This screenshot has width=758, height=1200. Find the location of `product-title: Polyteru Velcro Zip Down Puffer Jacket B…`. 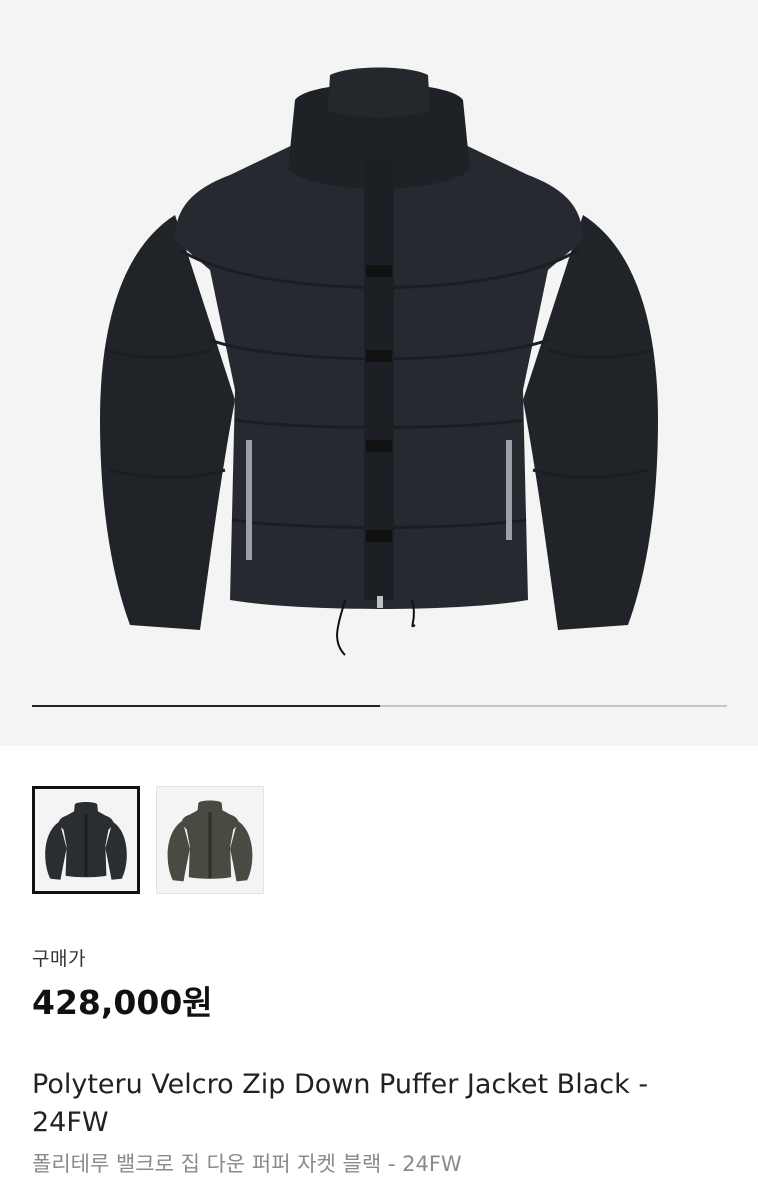

product-title: Polyteru Velcro Zip Down Puffer Jacket B… is located at coordinates (340, 1103).